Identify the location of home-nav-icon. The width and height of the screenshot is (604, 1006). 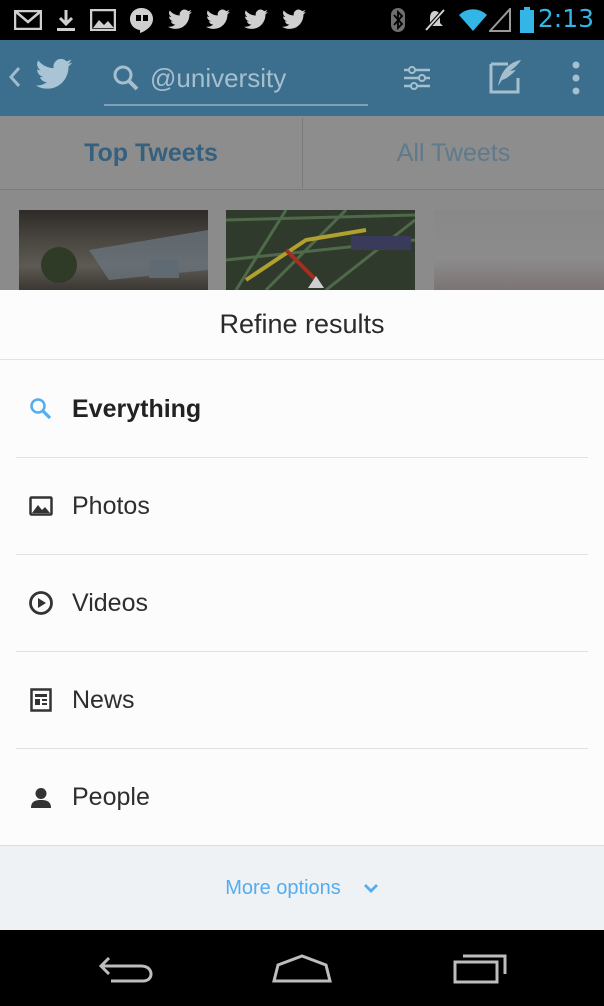
(302, 968).